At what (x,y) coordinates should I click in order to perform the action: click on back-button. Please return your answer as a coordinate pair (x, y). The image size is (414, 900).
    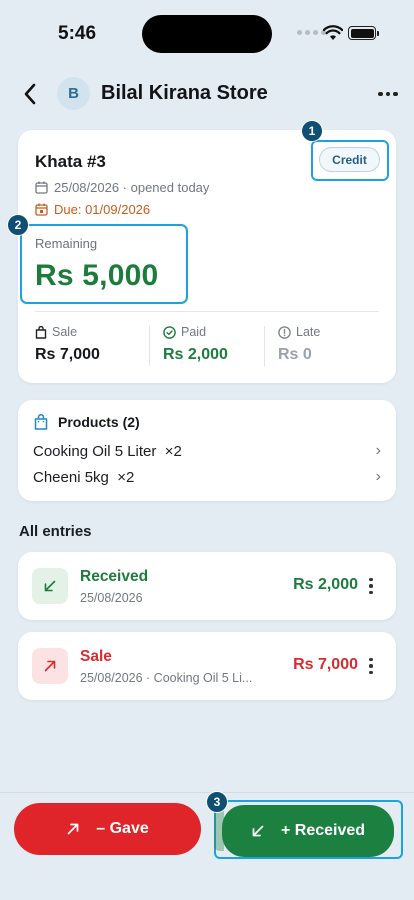
    Looking at the image, I should click on (30, 94).